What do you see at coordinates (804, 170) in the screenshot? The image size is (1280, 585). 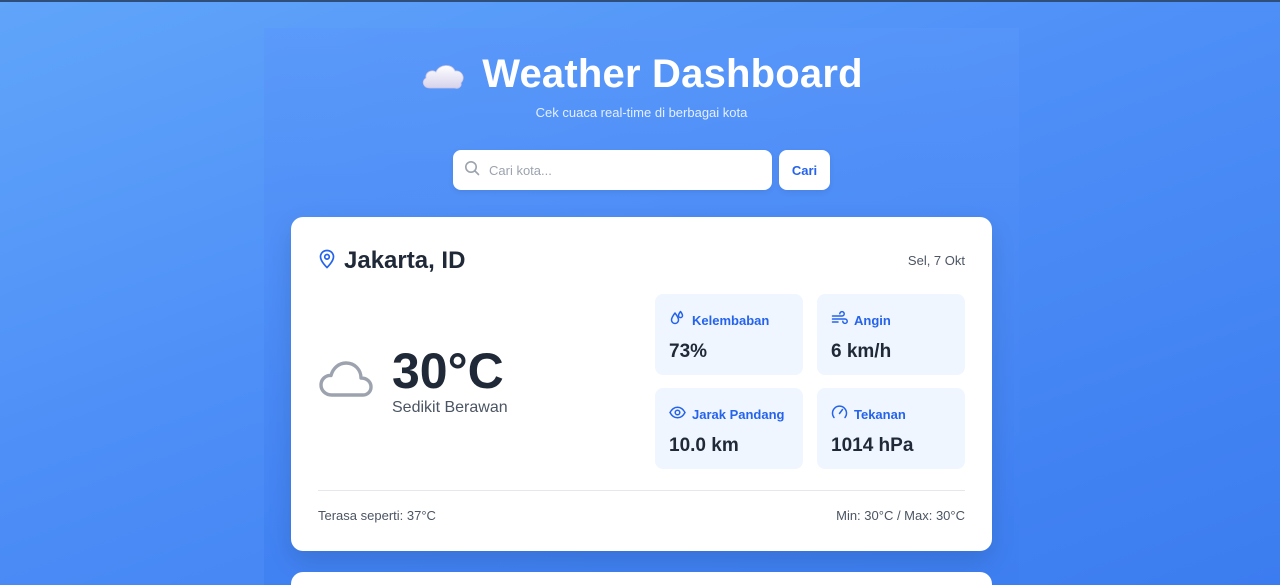 I see `search-button: Cari` at bounding box center [804, 170].